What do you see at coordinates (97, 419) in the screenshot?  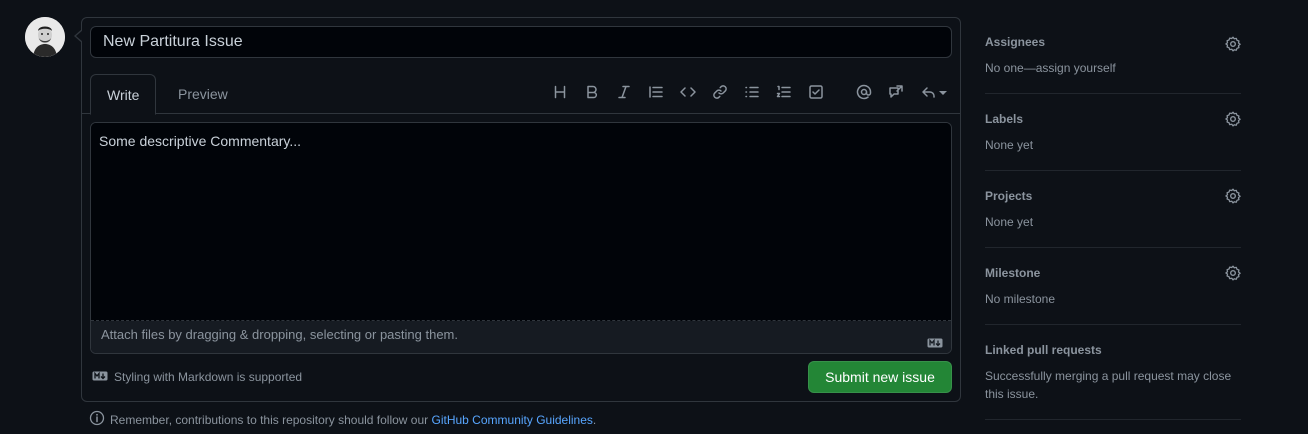 I see `info-icon` at bounding box center [97, 419].